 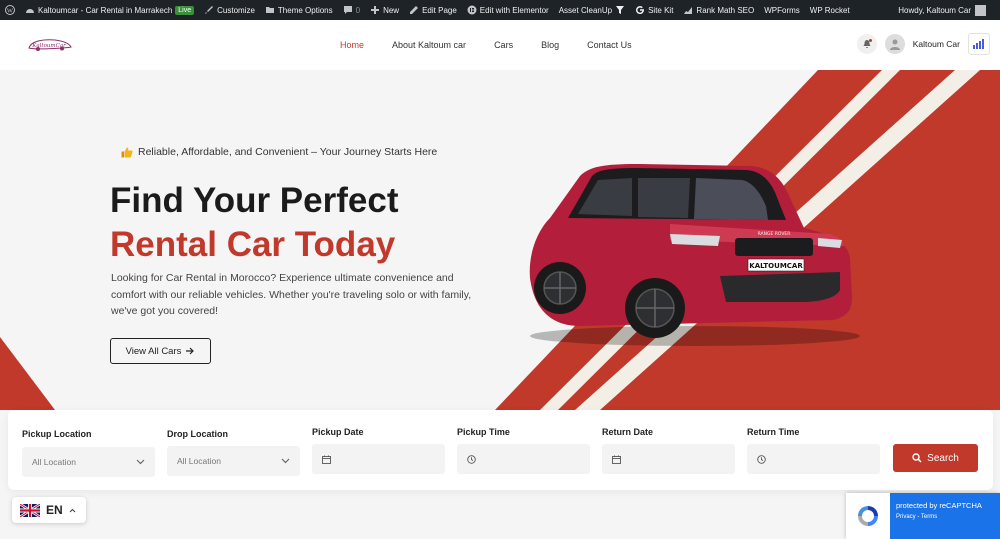 What do you see at coordinates (936, 44) in the screenshot?
I see `user-name: Kaltoum Car` at bounding box center [936, 44].